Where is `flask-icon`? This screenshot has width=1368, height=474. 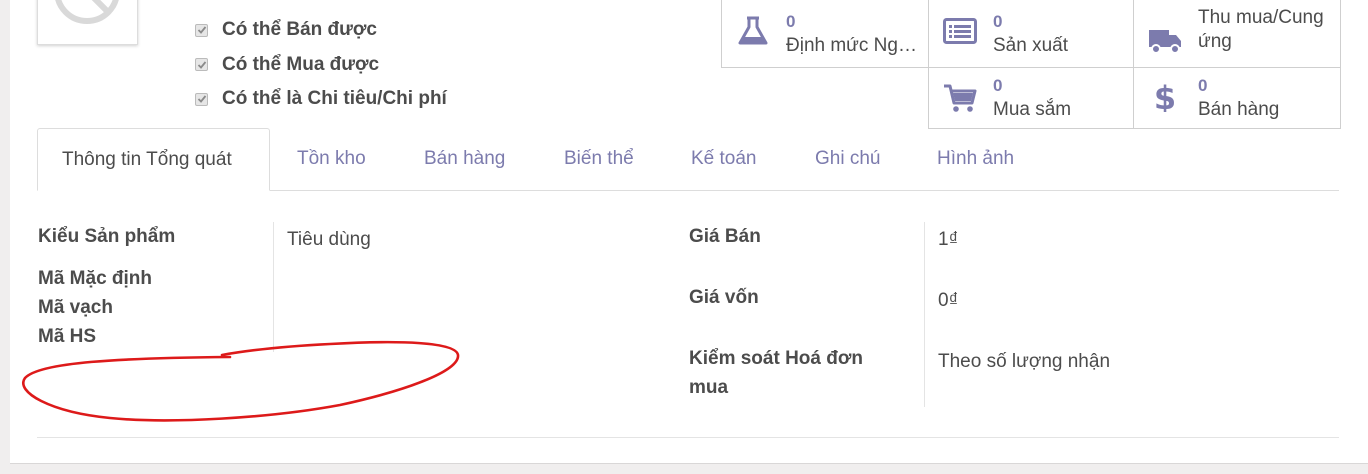
flask-icon is located at coordinates (753, 30).